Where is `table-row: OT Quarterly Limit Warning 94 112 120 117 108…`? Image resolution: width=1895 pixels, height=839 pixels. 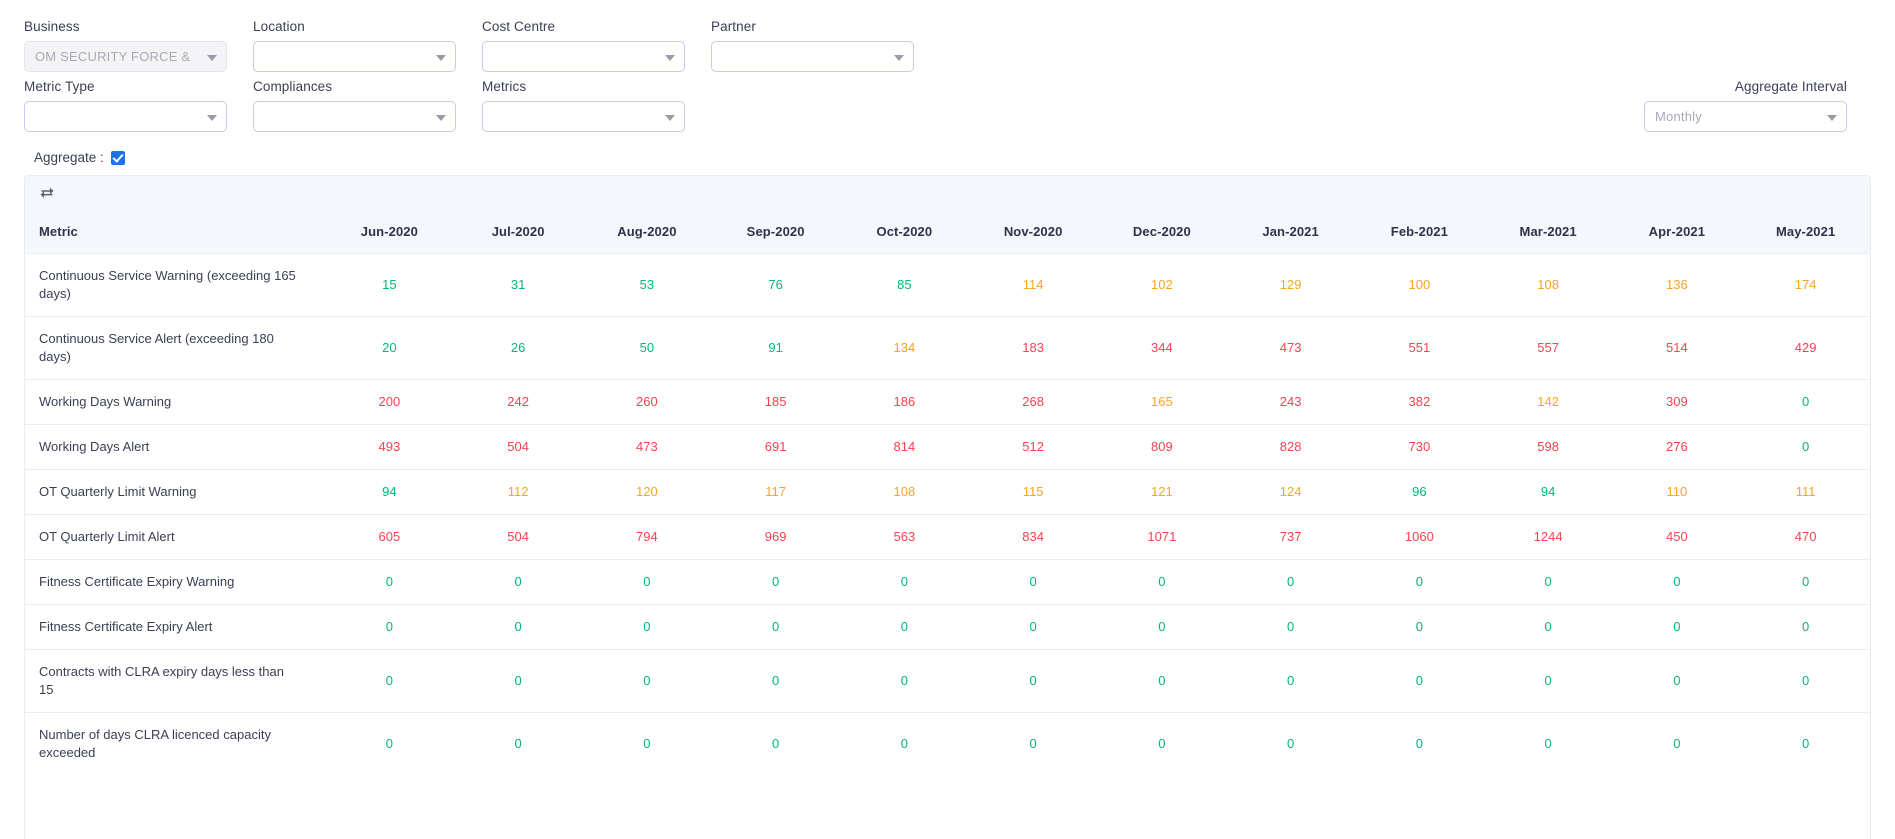 table-row: OT Quarterly Limit Warning 94 112 120 117 108… is located at coordinates (947, 492).